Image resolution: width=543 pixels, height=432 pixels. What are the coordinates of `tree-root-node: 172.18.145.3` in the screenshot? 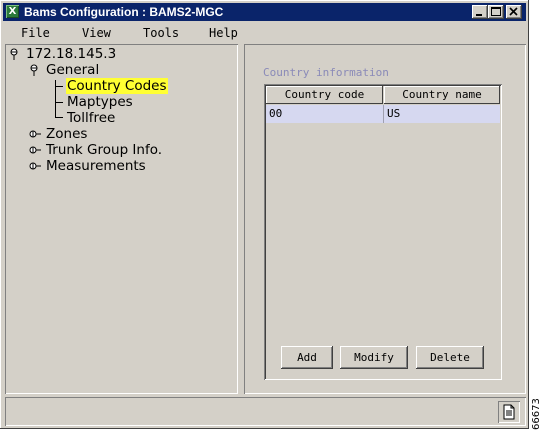 It's located at (71, 54).